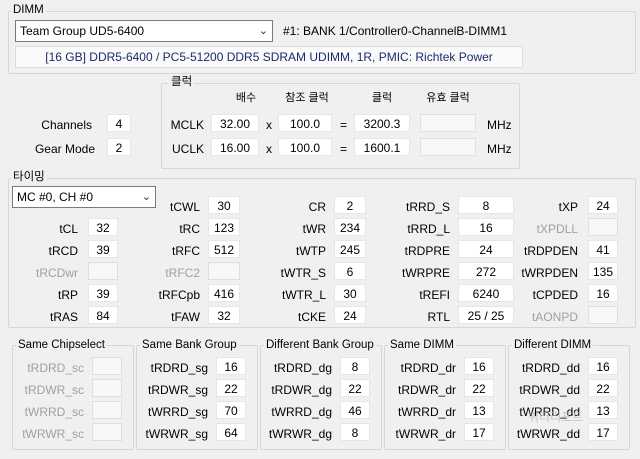 Image resolution: width=640 pixels, height=459 pixels. Describe the element at coordinates (224, 271) in the screenshot. I see `timing-value-trfc2` at that location.